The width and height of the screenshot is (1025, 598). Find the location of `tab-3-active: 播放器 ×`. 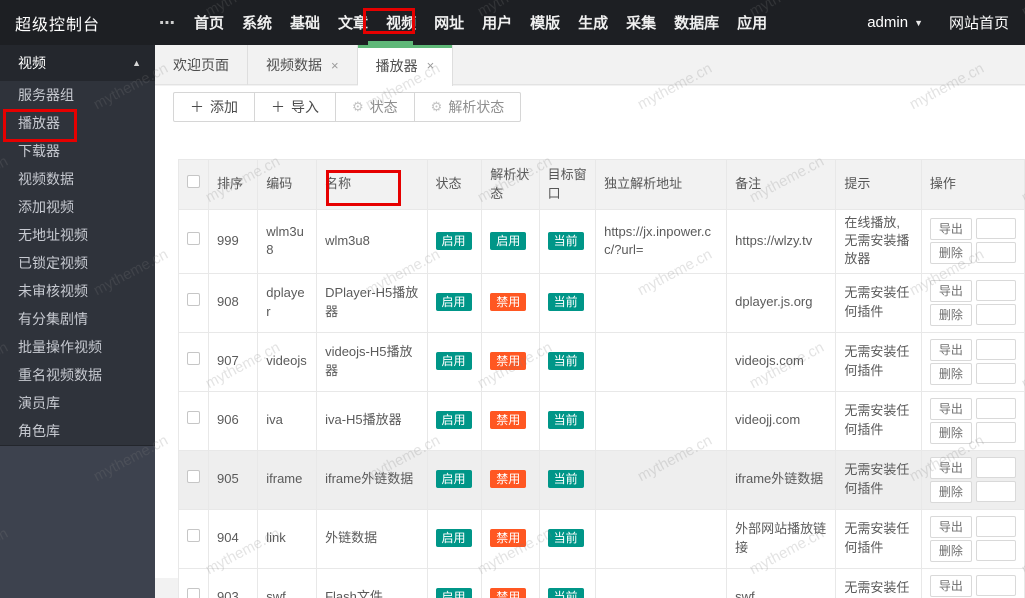

tab-3-active: 播放器 × is located at coordinates (405, 65).